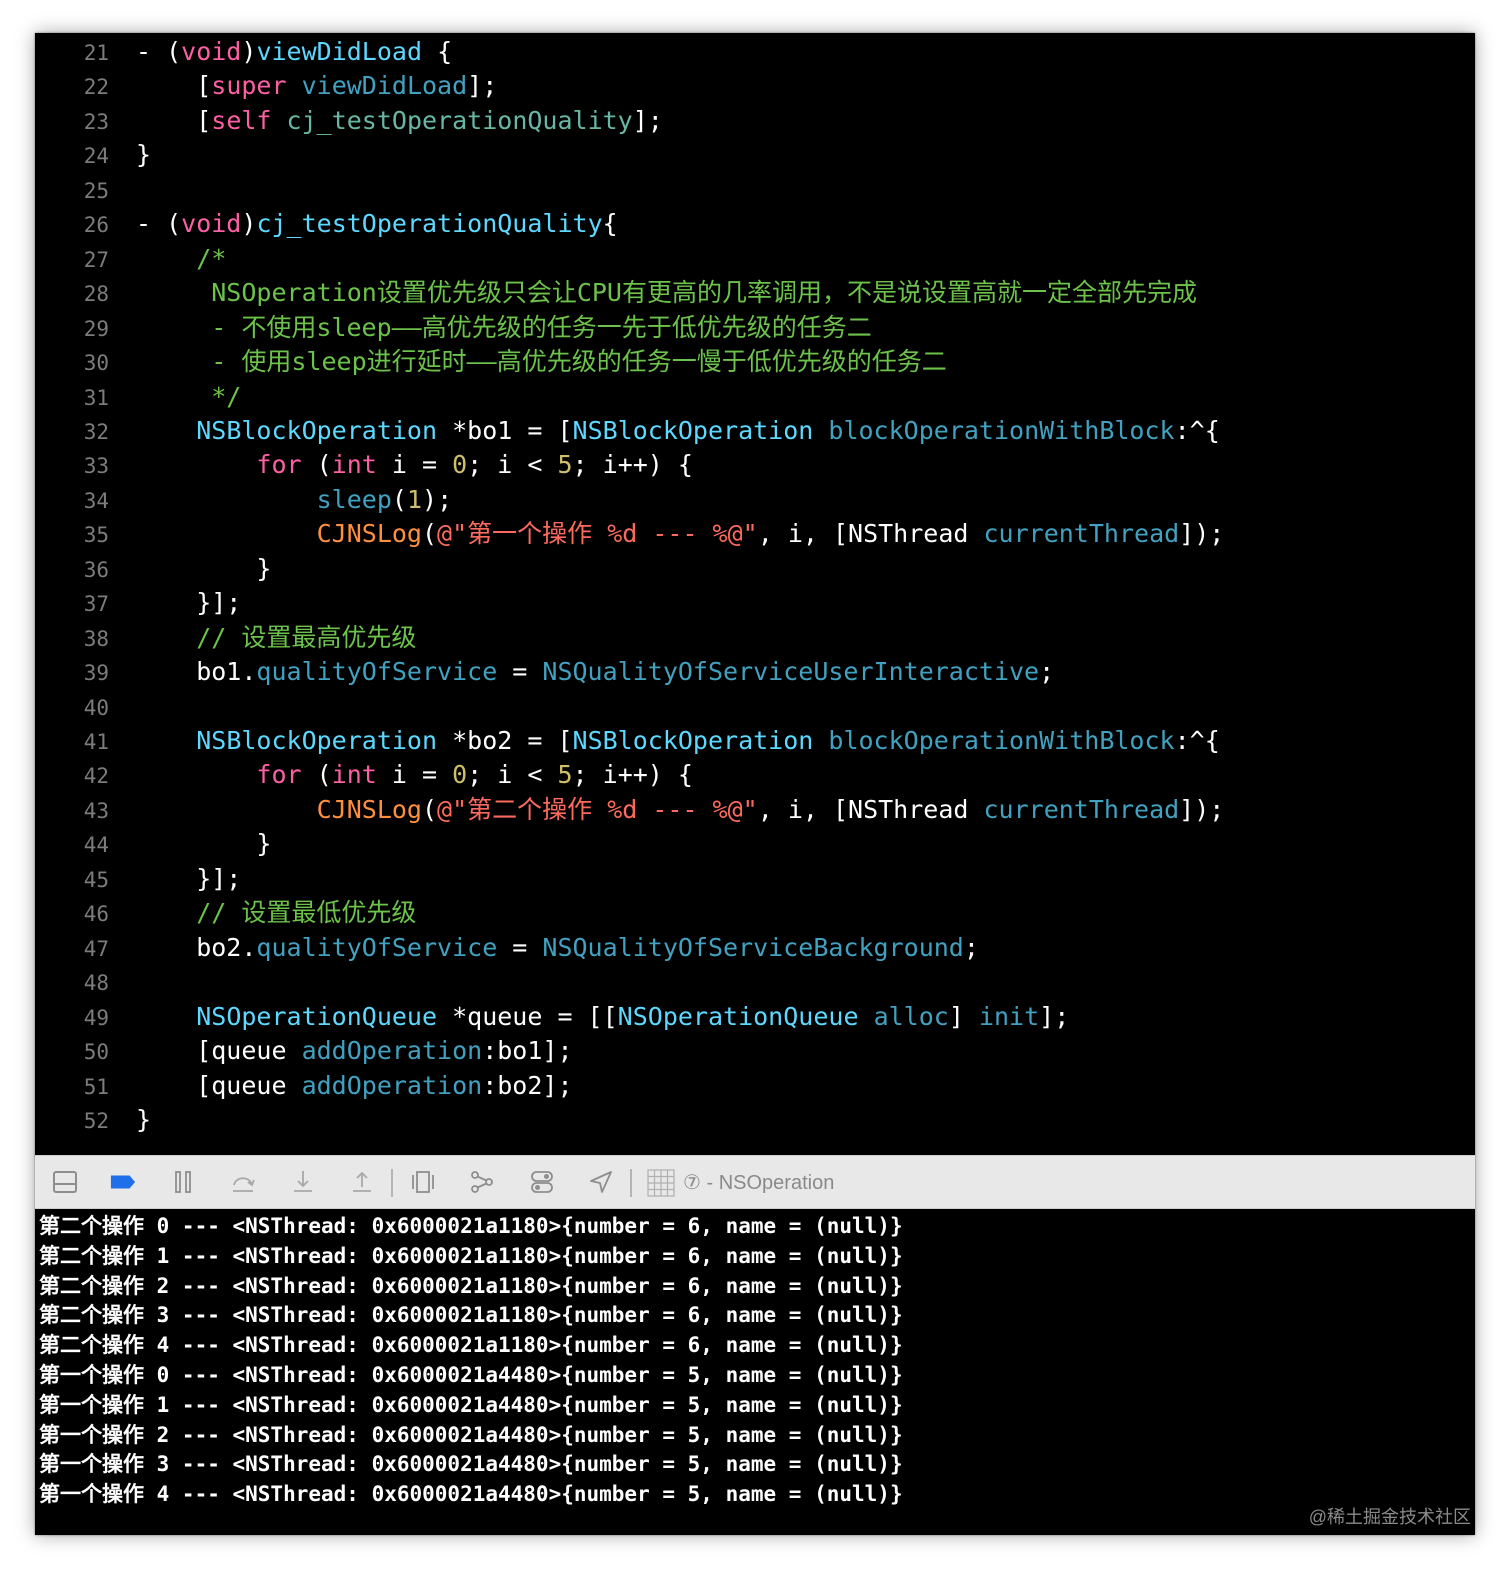 This screenshot has height=1572, width=1512. I want to click on code-line: 27 /*, so click(755, 259).